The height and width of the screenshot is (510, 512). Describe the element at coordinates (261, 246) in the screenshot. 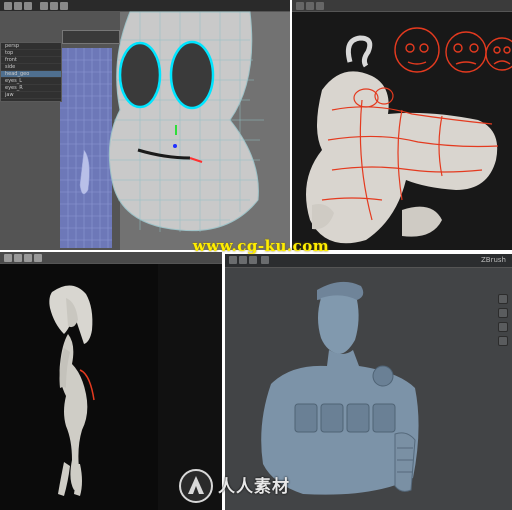

I see `watermark-text: www.cg-ku.com` at that location.